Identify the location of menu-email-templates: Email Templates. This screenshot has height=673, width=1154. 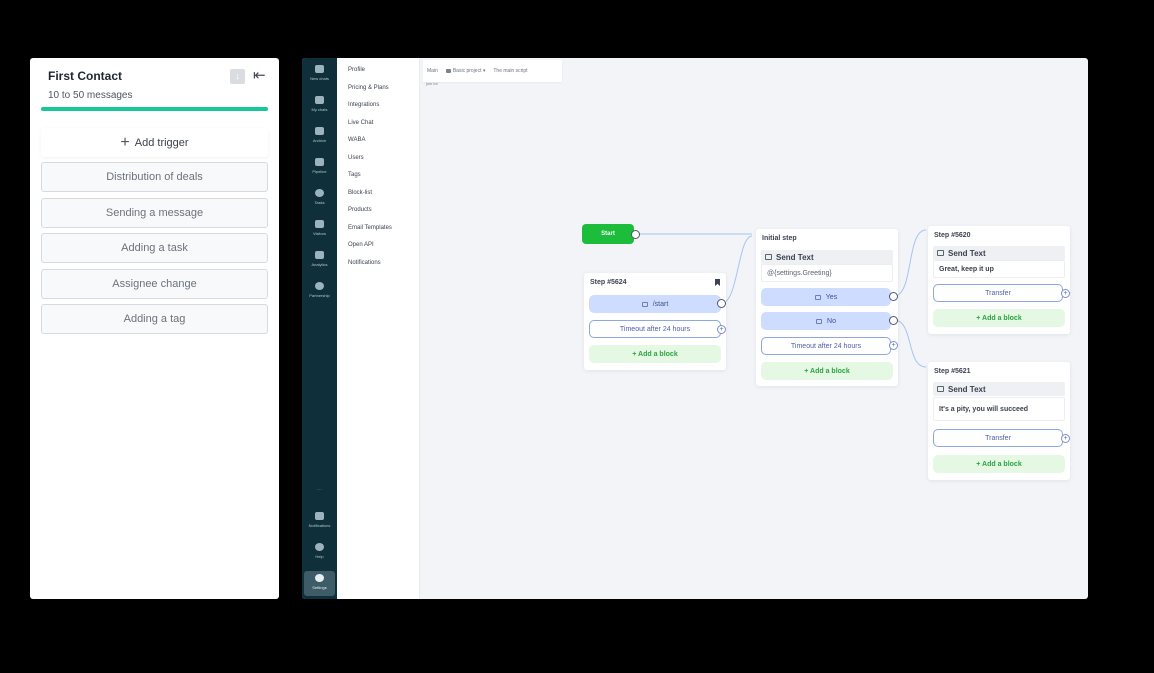
(370, 228).